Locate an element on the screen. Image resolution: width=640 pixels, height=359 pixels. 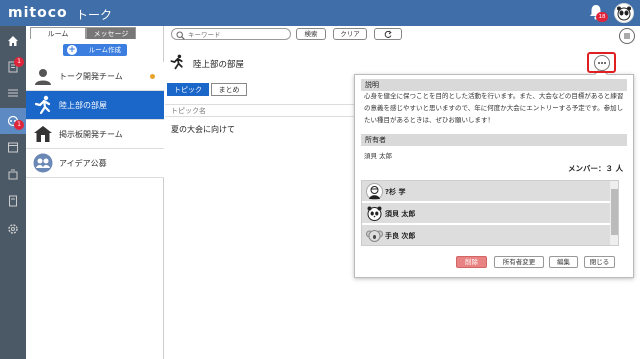
room-label: 掲示板開発チーム is located at coordinates (91, 134).